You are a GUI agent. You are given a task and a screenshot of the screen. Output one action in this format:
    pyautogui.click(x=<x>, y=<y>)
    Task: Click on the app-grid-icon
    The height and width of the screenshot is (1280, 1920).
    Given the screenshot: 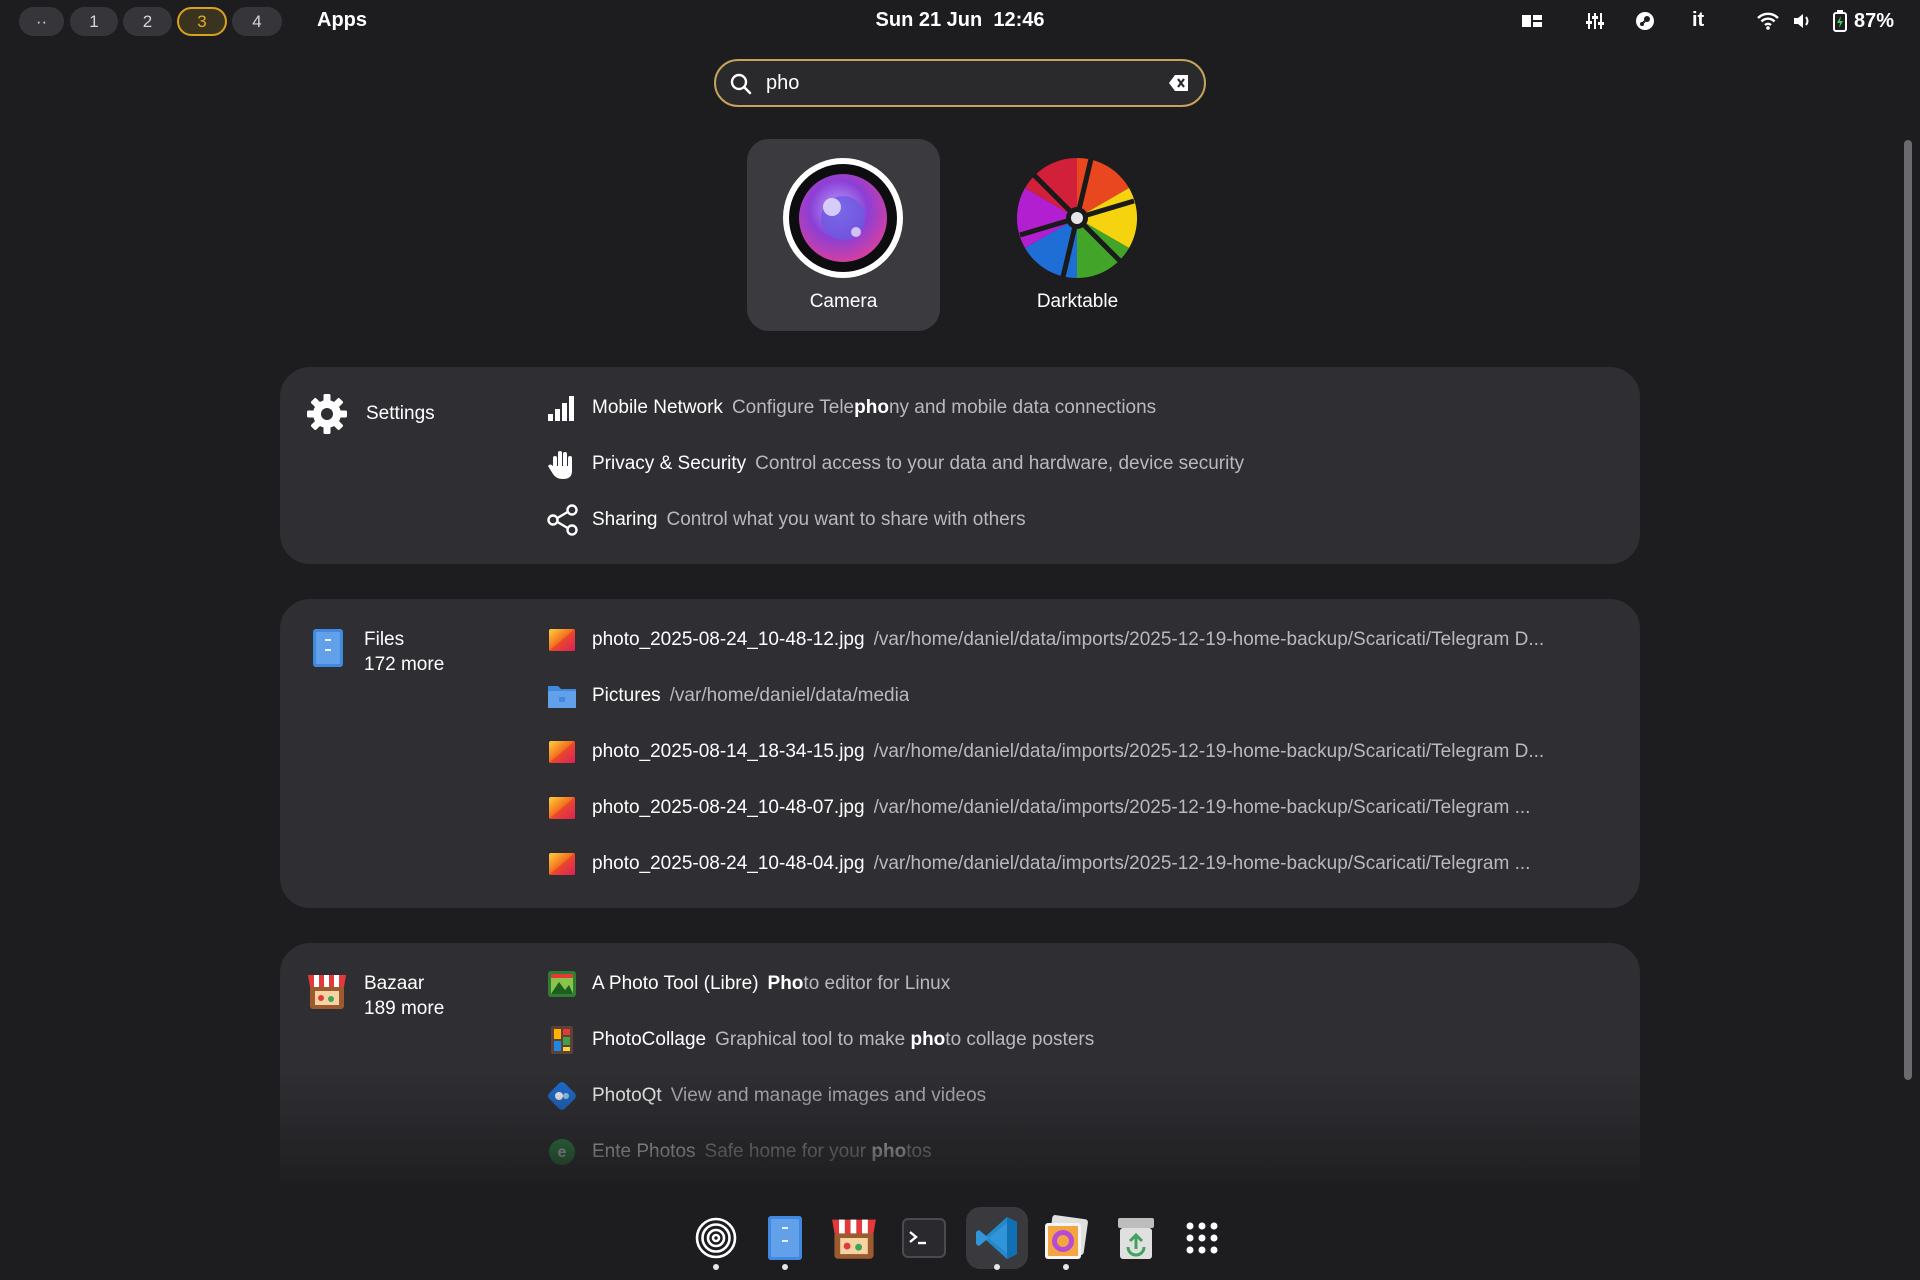 What is the action you would take?
    pyautogui.click(x=1202, y=1238)
    